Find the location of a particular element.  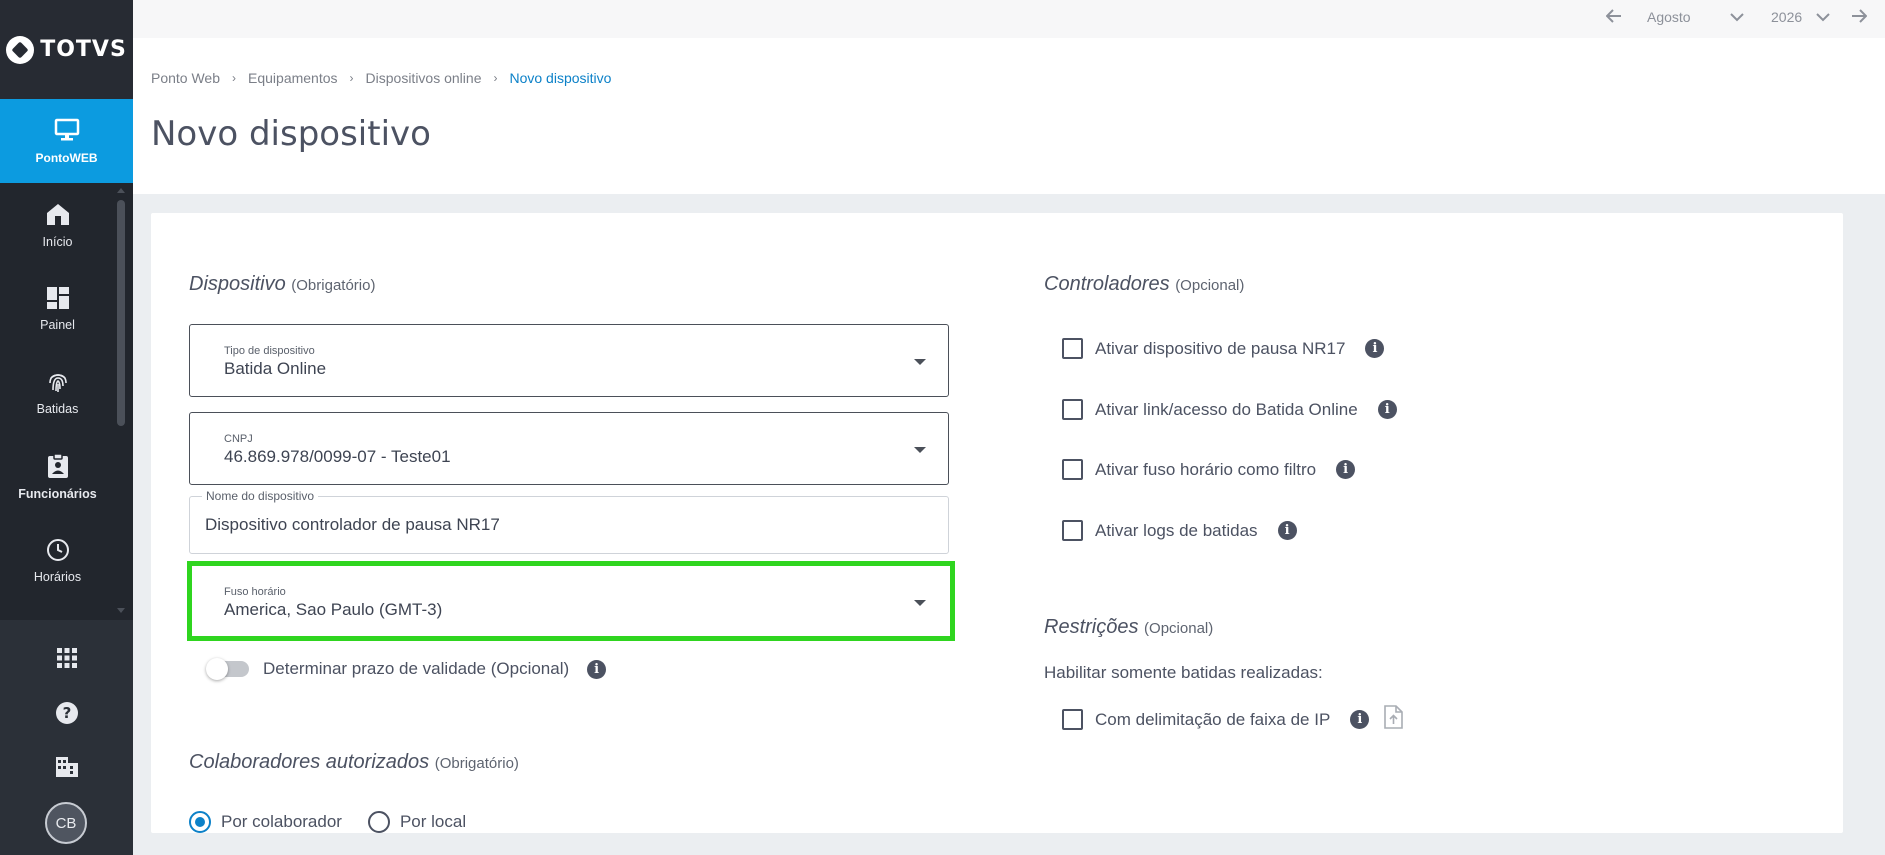

section-dispositivo-title: Dispositivo (Obrigatório) is located at coordinates (282, 284).